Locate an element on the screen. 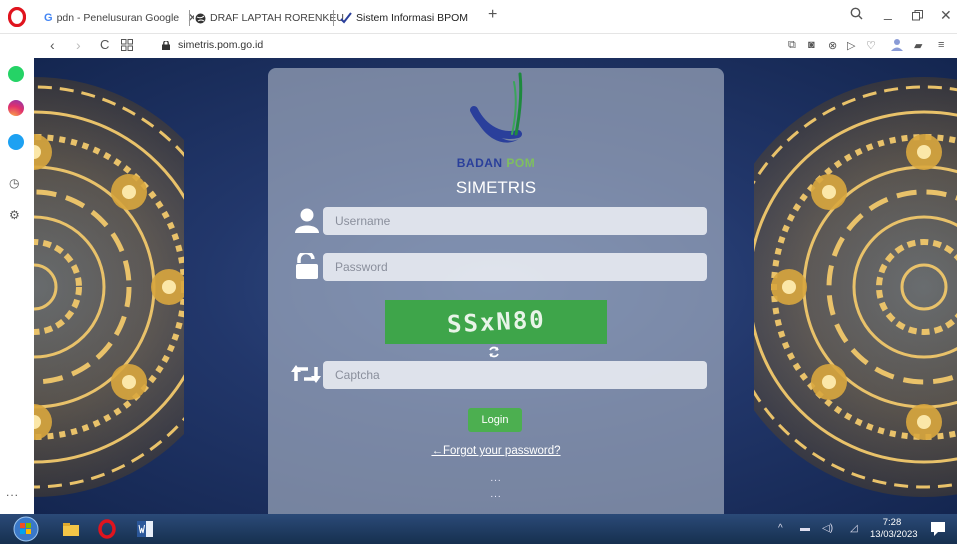 The height and width of the screenshot is (544, 957). reload-icon: C is located at coordinates (104, 44).